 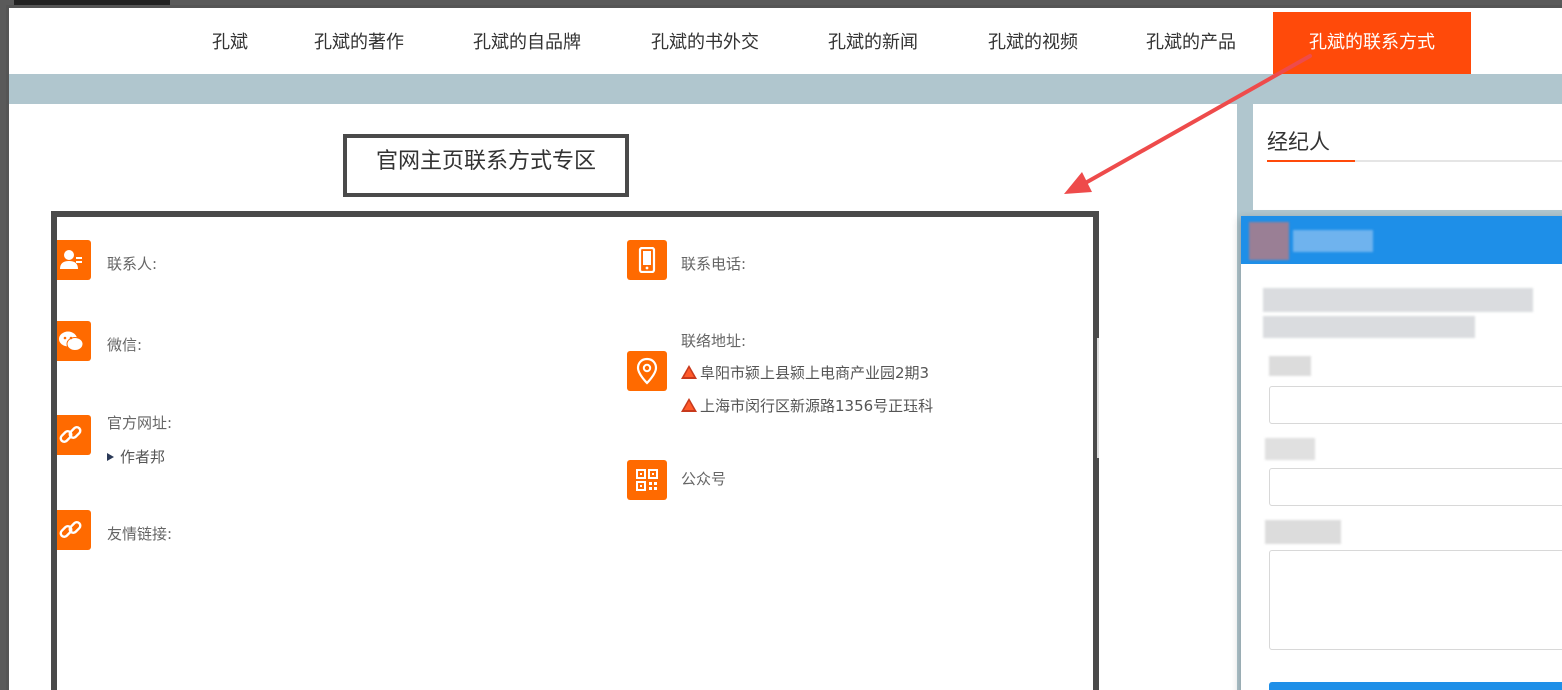 I want to click on play-bullet-icon, so click(x=110, y=457).